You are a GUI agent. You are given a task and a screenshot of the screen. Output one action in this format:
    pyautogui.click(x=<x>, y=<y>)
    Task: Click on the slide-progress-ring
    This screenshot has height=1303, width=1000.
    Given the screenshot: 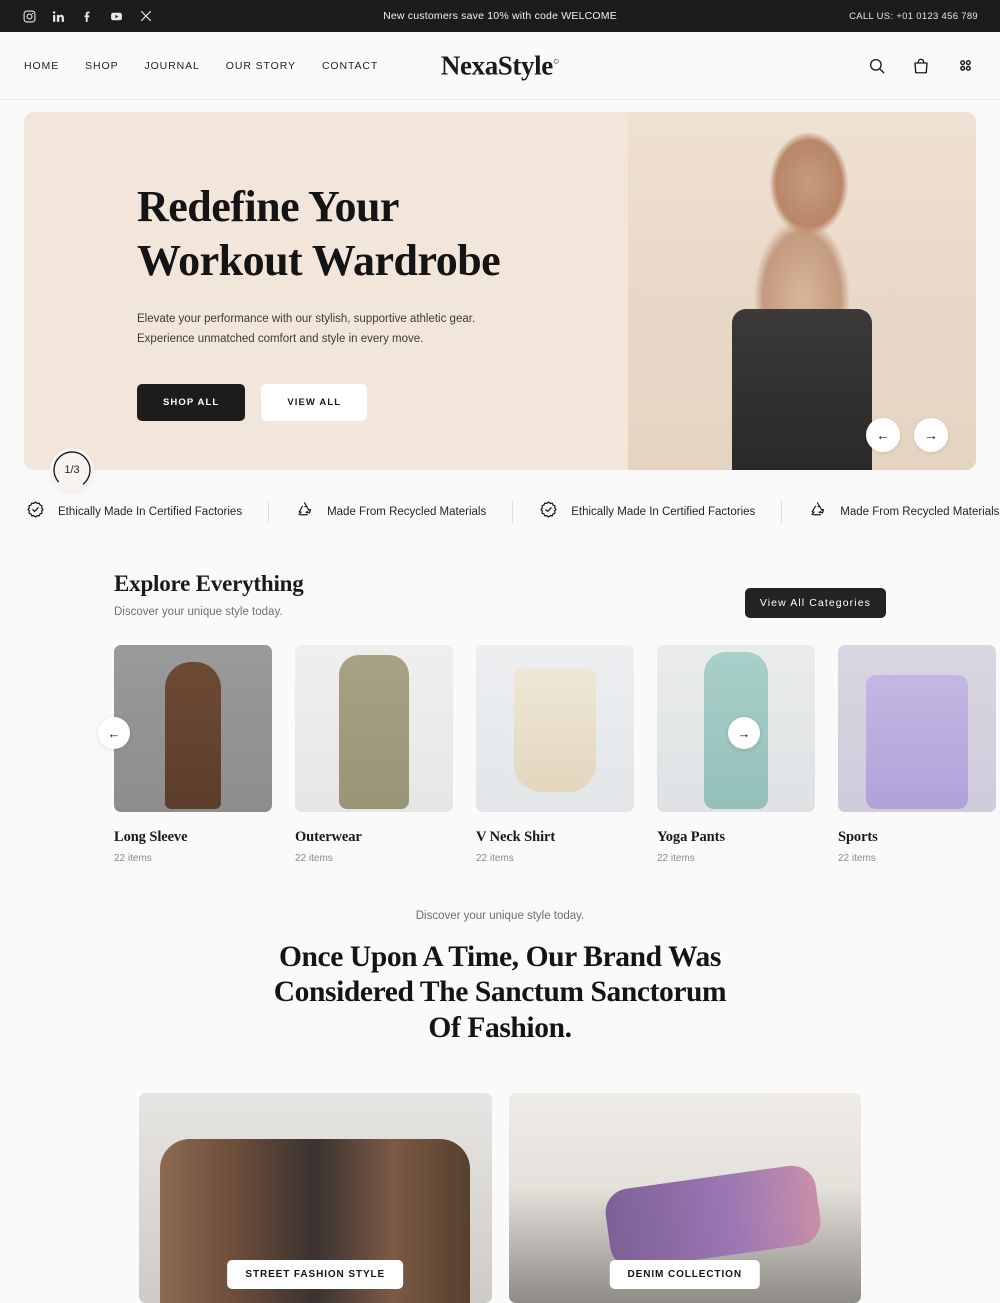 What is the action you would take?
    pyautogui.click(x=72, y=470)
    